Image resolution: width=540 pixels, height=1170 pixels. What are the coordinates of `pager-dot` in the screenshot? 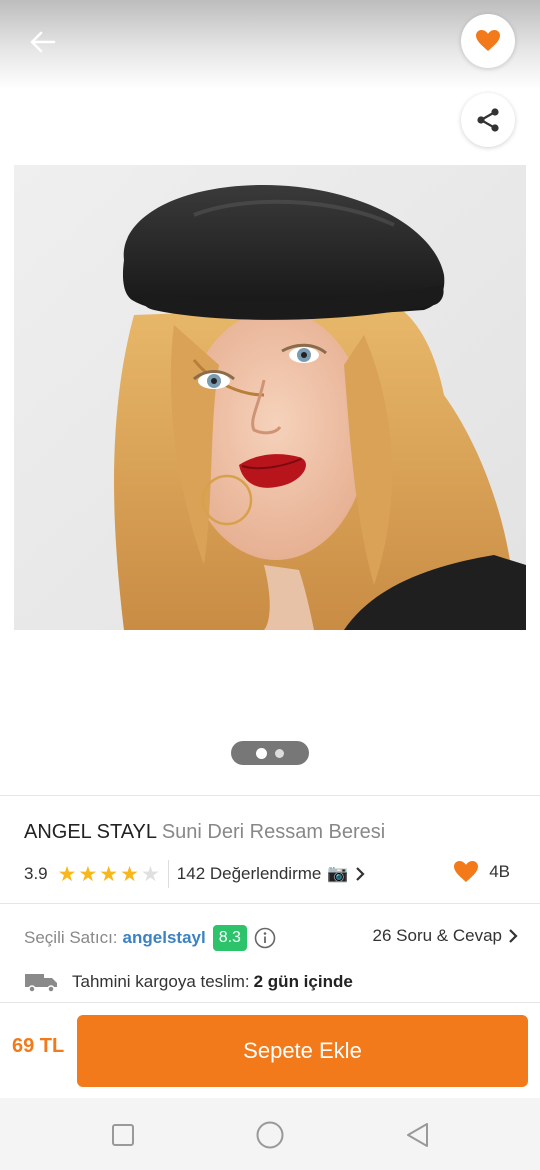 It's located at (279, 753).